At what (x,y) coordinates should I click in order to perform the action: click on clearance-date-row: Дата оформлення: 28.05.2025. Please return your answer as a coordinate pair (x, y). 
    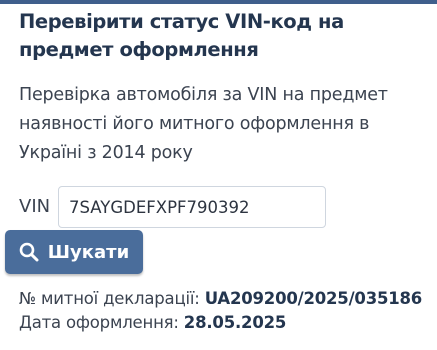
    Looking at the image, I should click on (152, 323).